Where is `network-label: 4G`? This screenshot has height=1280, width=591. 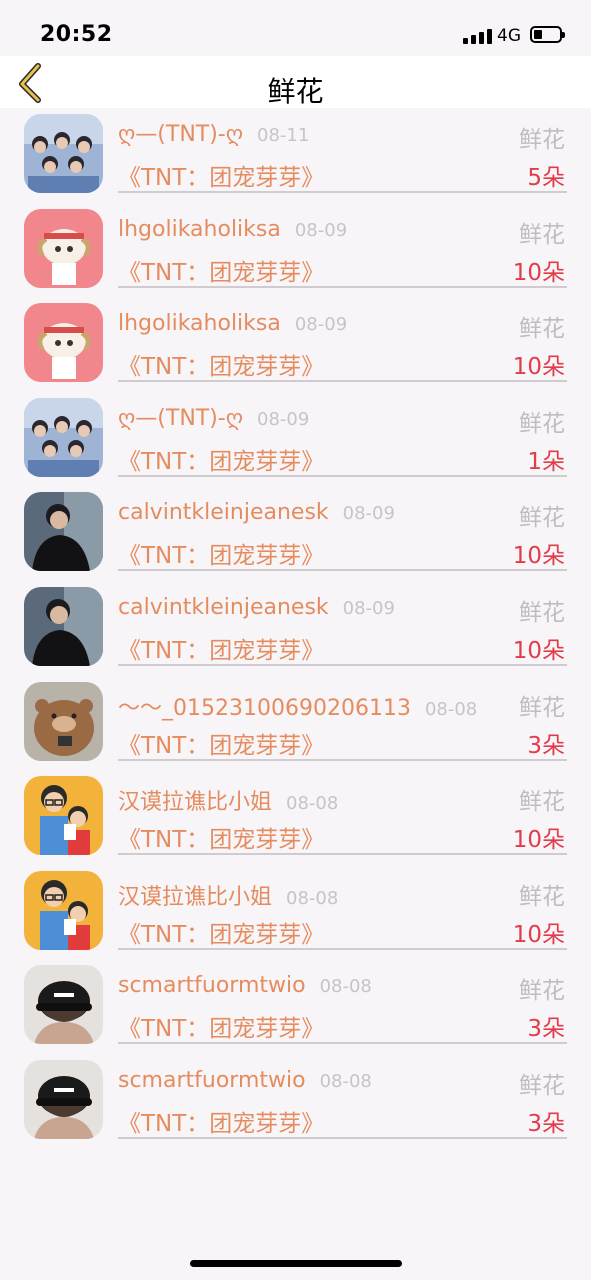 network-label: 4G is located at coordinates (509, 36).